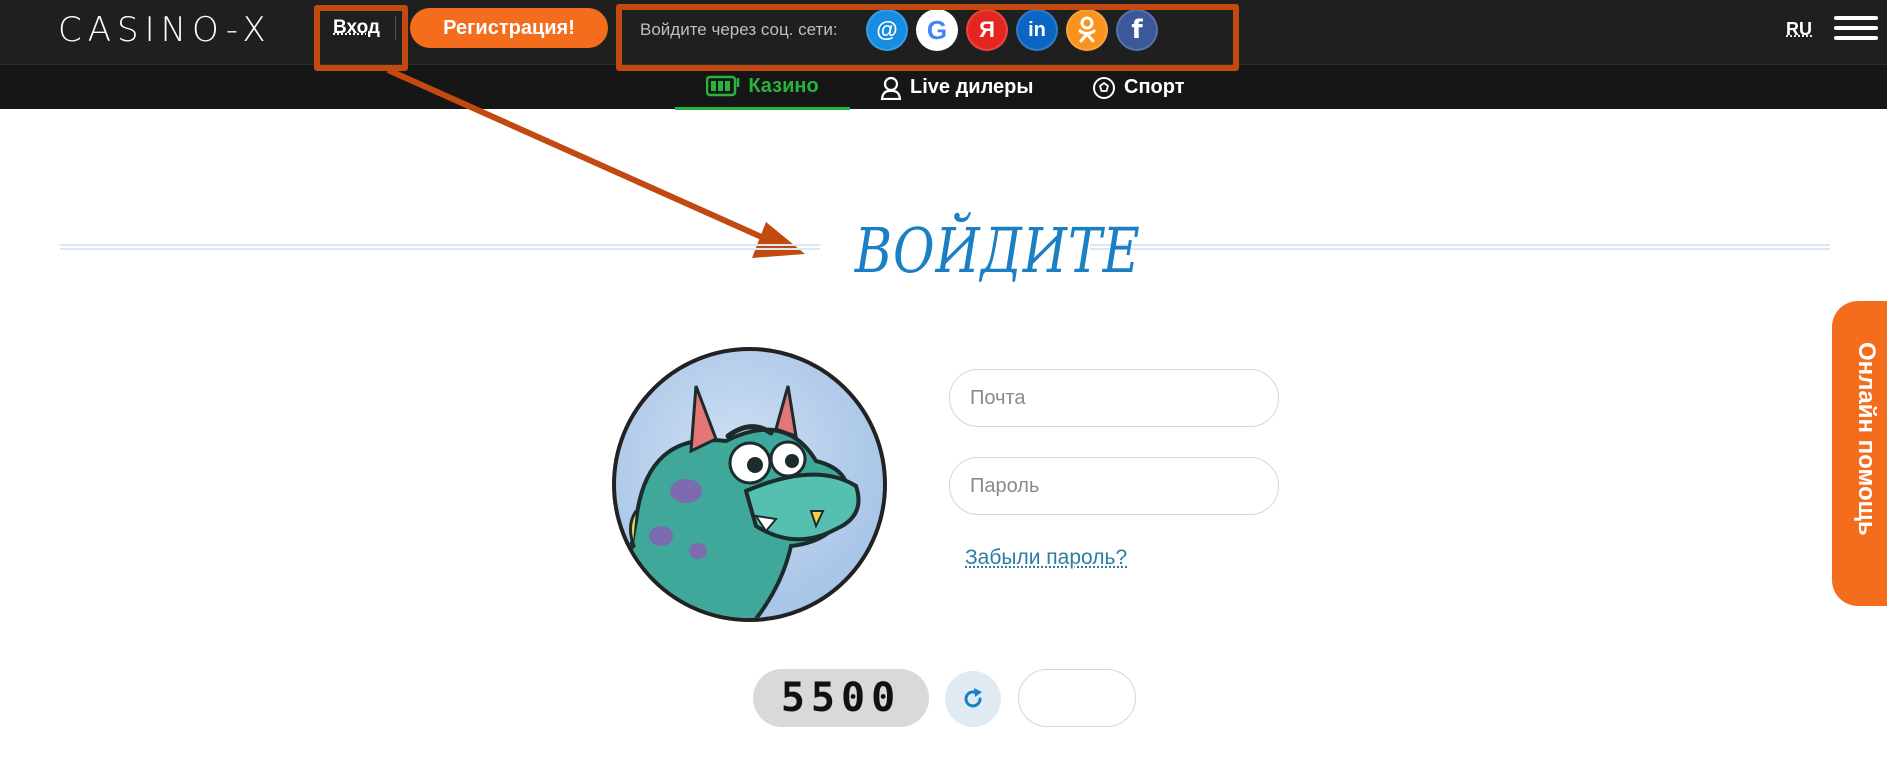 Image resolution: width=1887 pixels, height=769 pixels. I want to click on refresh-icon, so click(973, 699).